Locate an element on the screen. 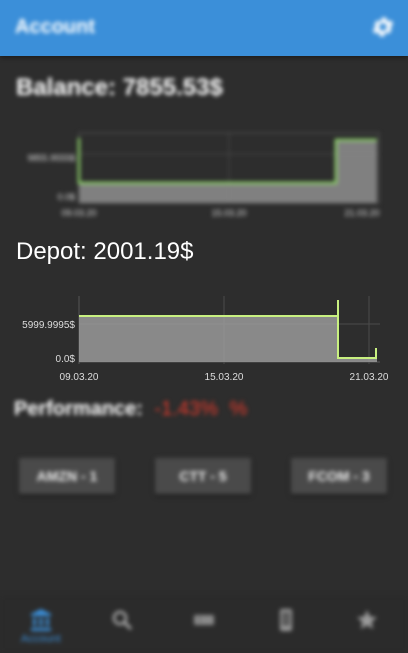 The height and width of the screenshot is (653, 408). y-tick-label: 9855.9555$ is located at coordinates (51, 158).